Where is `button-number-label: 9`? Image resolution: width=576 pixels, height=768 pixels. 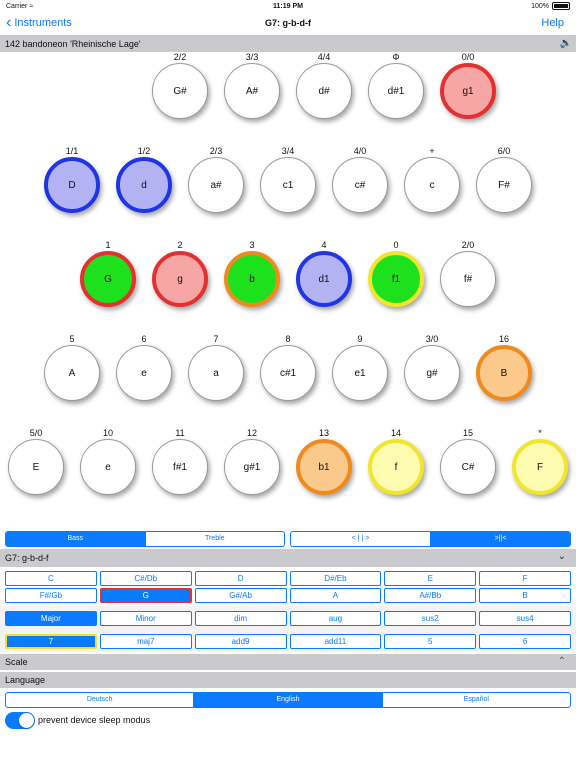 button-number-label: 9 is located at coordinates (360, 339).